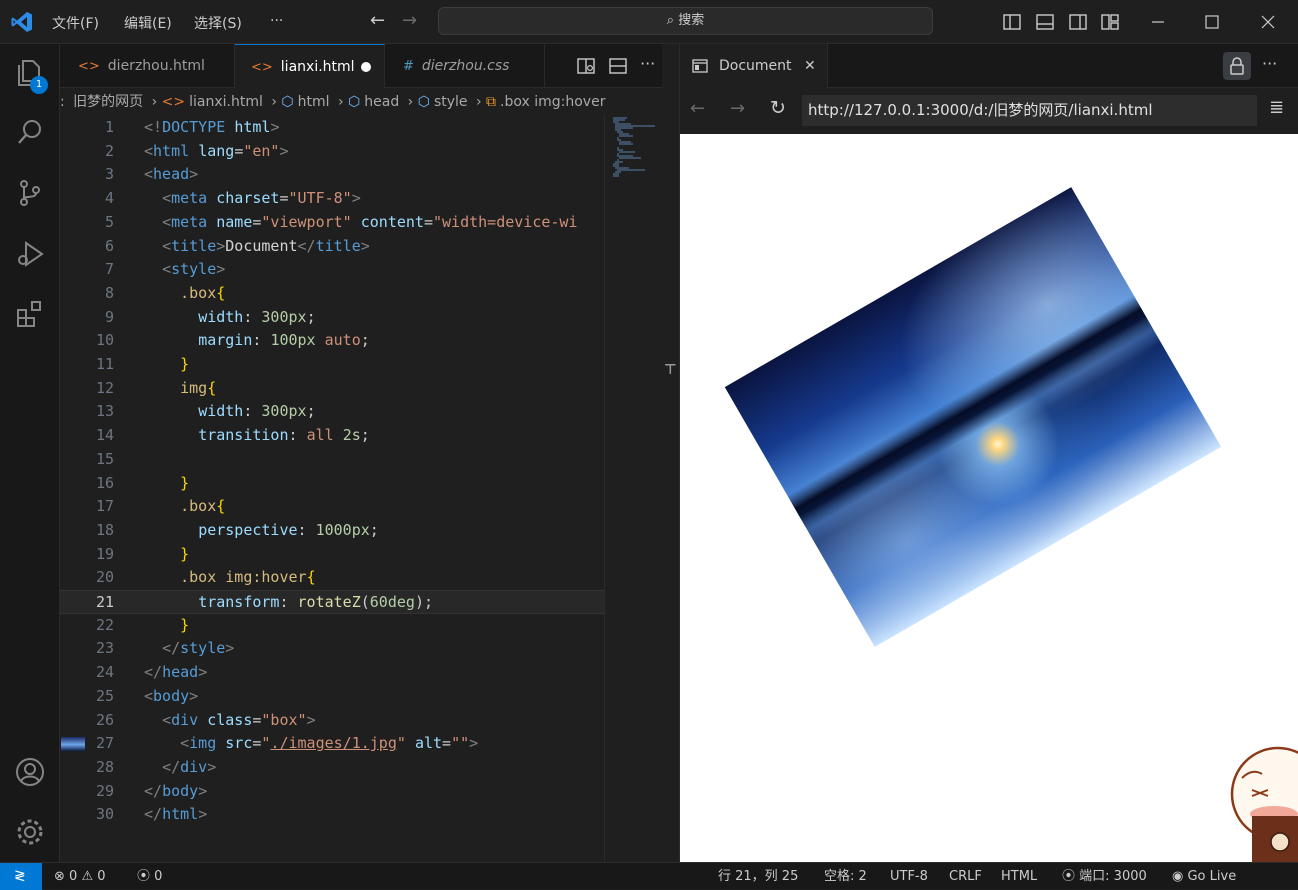 This screenshot has height=890, width=1298. What do you see at coordinates (332, 721) in the screenshot?
I see `code-line: 26 <div class="box">` at bounding box center [332, 721].